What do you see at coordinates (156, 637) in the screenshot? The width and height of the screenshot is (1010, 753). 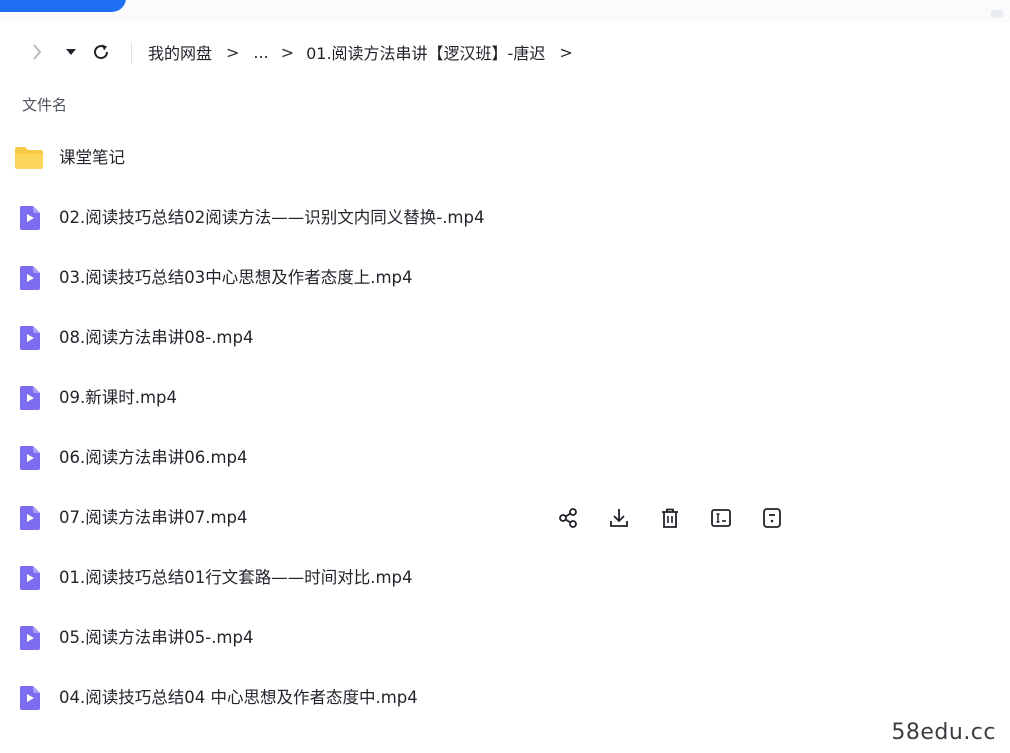 I see `file-name: 05.阅读方法串讲05-.mp4` at bounding box center [156, 637].